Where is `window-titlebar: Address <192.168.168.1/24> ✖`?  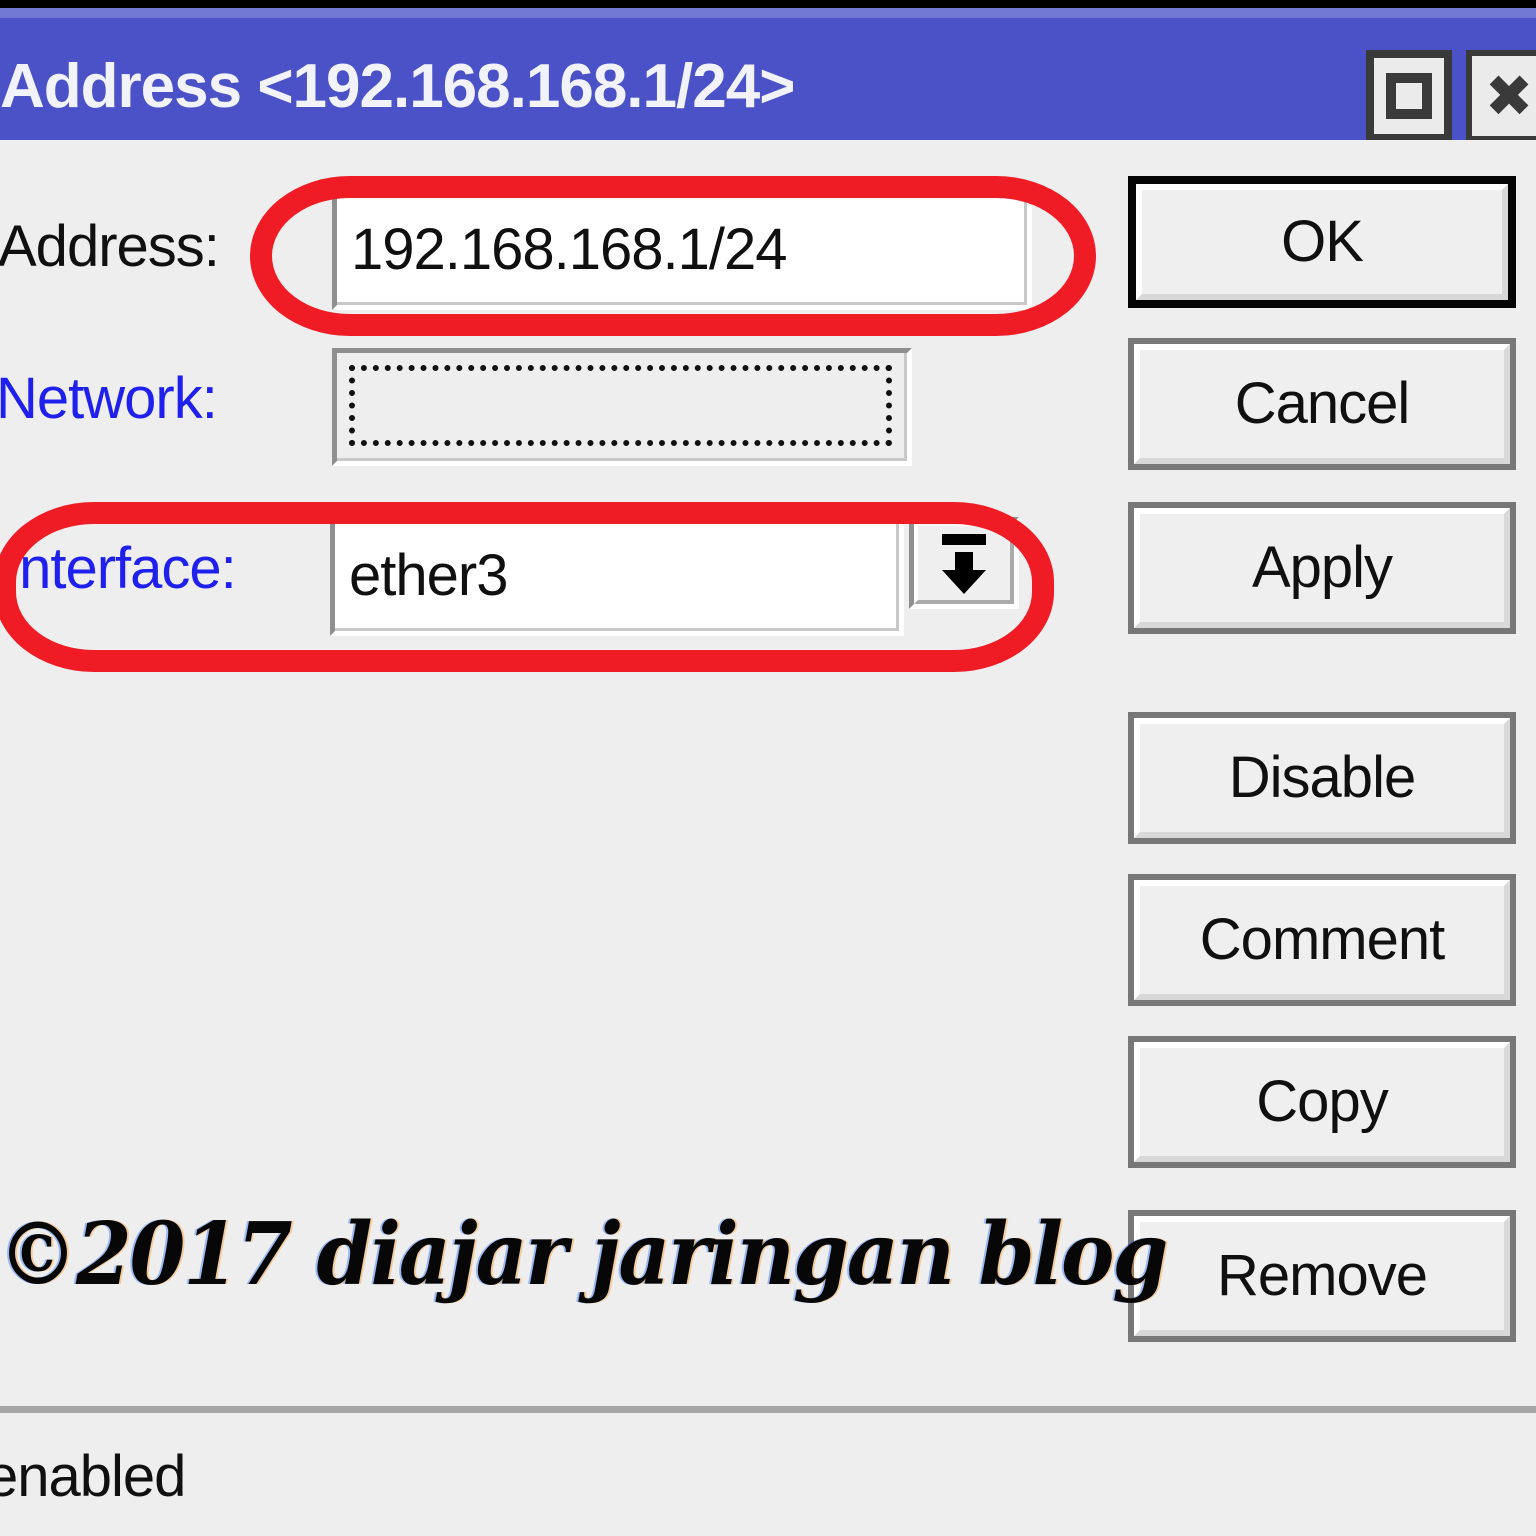
window-titlebar: Address <192.168.168.1/24> ✖ is located at coordinates (768, 75).